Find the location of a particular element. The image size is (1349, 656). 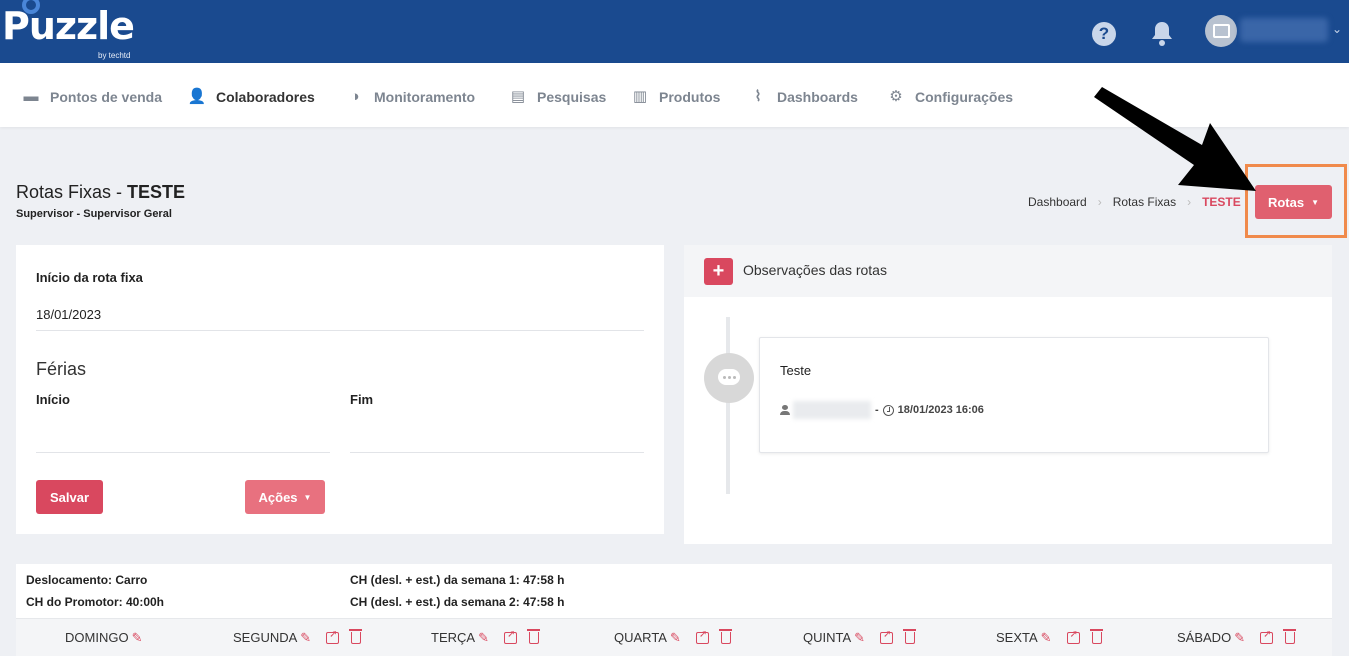

breadcrumb: Dashboard › Rotas Fixas › TESTE is located at coordinates (1134, 202).